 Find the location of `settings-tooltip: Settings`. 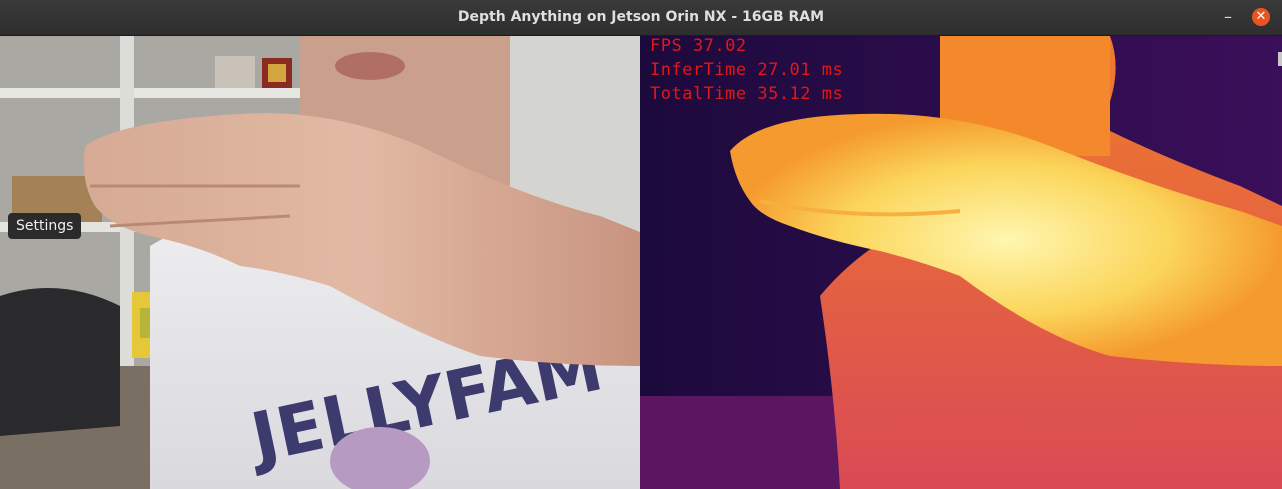

settings-tooltip: Settings is located at coordinates (45, 226).